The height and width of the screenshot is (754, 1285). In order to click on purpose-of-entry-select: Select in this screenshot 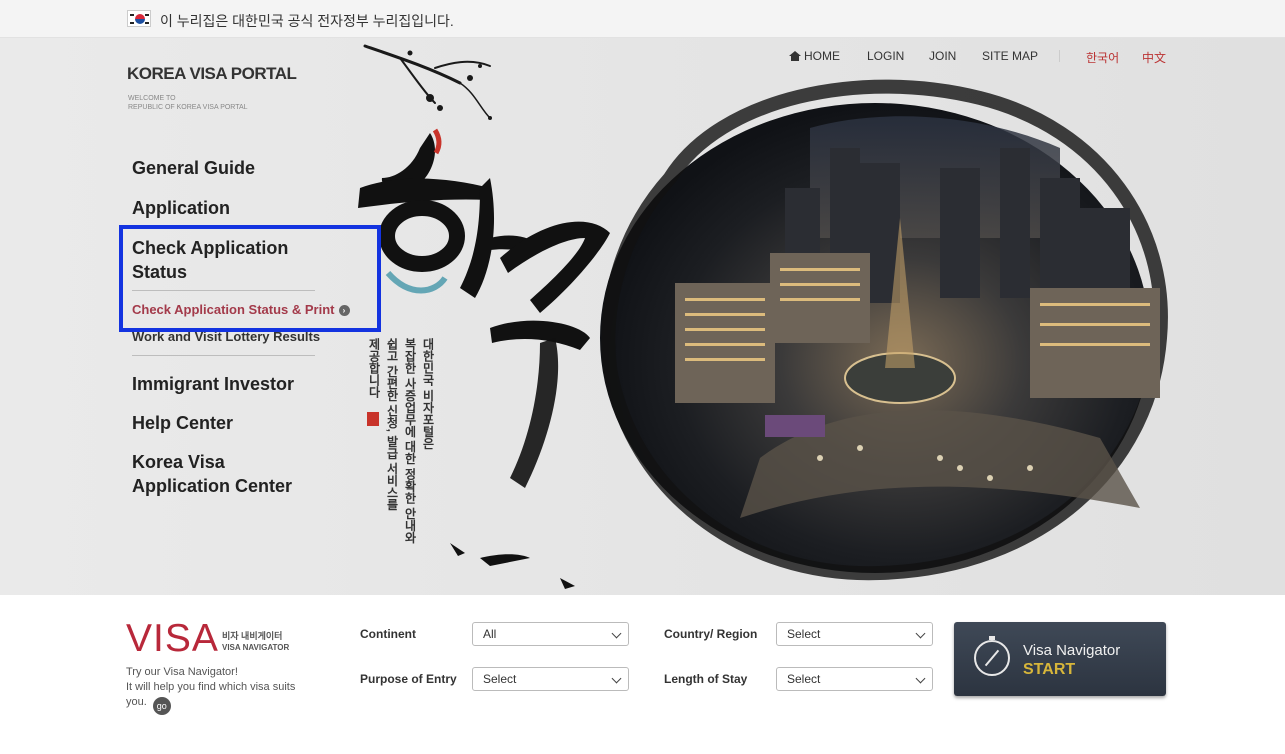, I will do `click(550, 679)`.